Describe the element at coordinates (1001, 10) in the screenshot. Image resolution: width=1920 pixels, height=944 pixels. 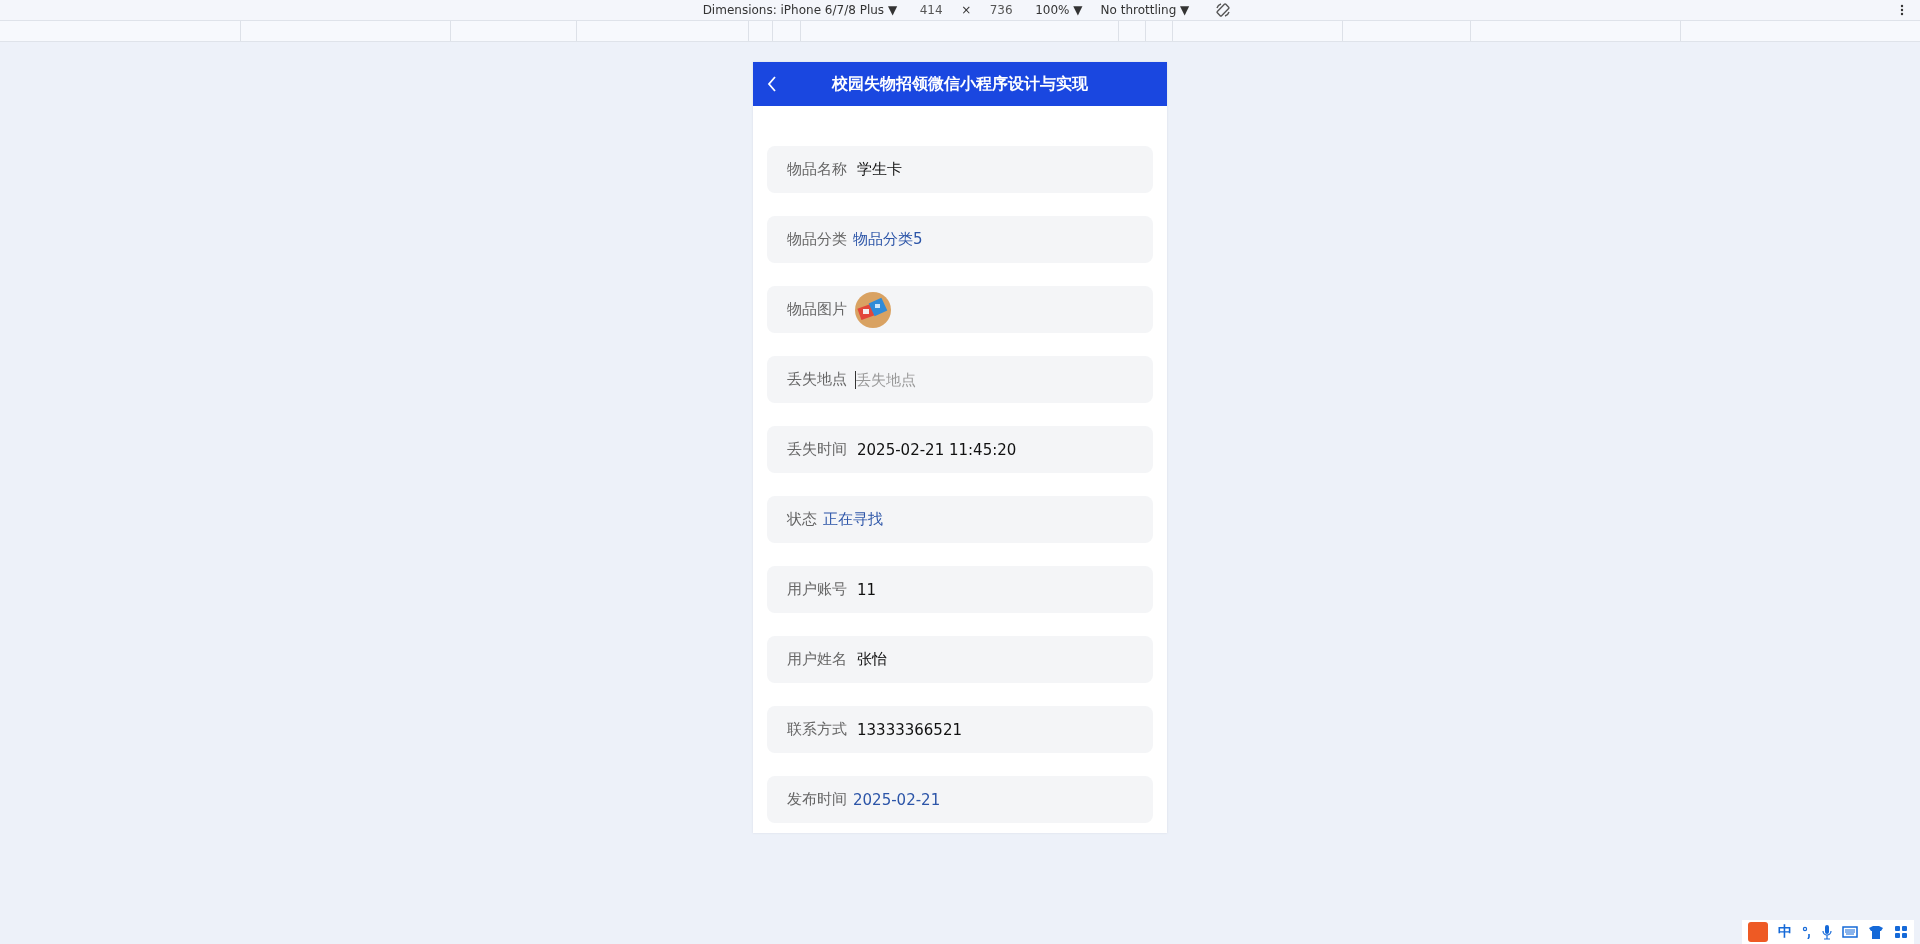
I see `height-field: 736` at that location.